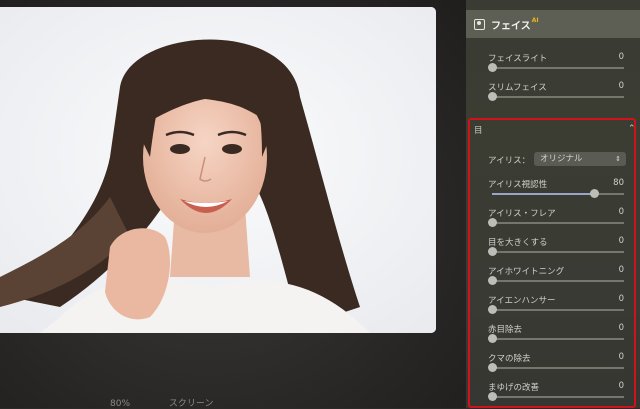 The image size is (640, 409). Describe the element at coordinates (518, 59) in the screenshot. I see `slider-label: フェイスライト` at that location.